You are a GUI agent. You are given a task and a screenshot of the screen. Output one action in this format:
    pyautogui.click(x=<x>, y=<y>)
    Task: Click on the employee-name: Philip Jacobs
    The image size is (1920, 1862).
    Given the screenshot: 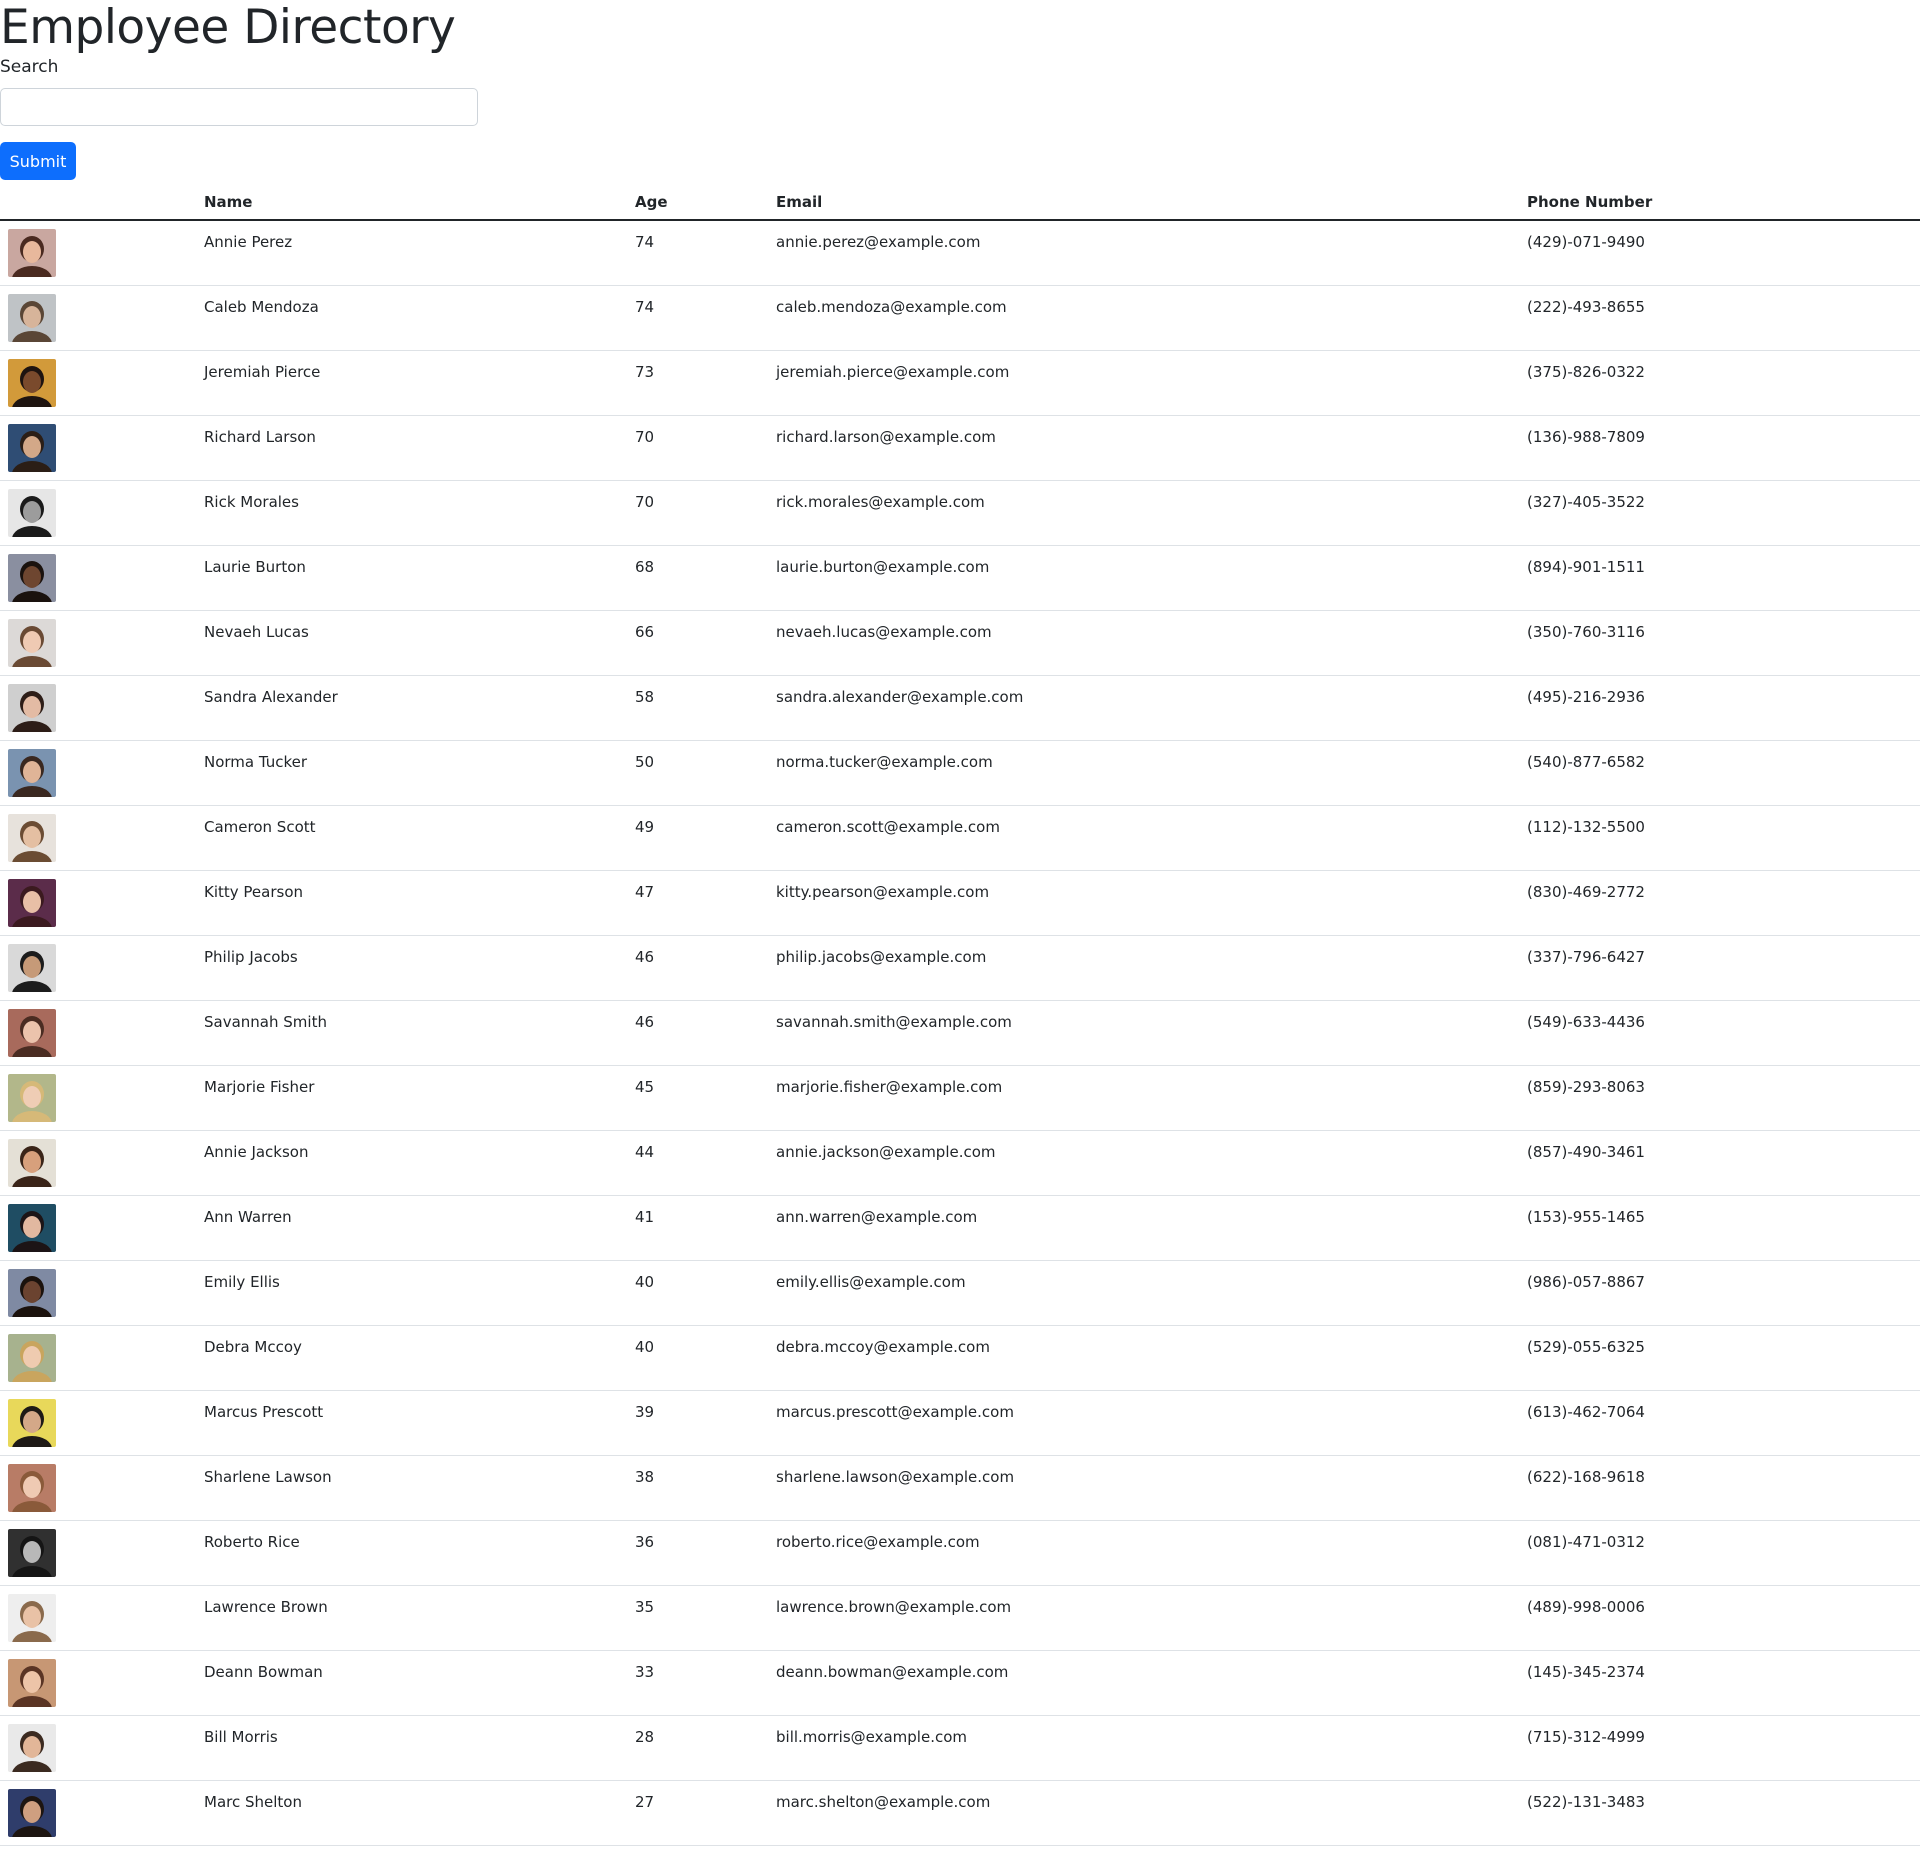 What is the action you would take?
    pyautogui.click(x=251, y=956)
    